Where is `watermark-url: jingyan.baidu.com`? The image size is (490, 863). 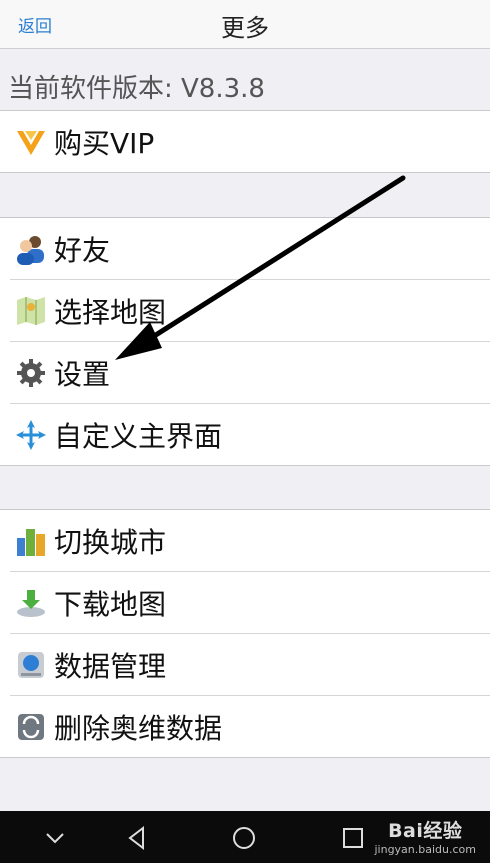 watermark-url: jingyan.baidu.com is located at coordinates (425, 849).